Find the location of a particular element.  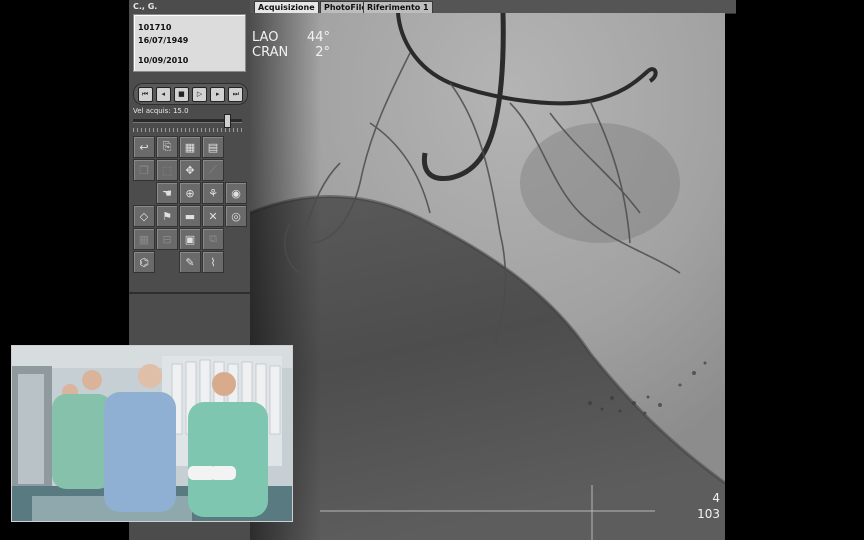

projection2-label: CRAN is located at coordinates (270, 52).